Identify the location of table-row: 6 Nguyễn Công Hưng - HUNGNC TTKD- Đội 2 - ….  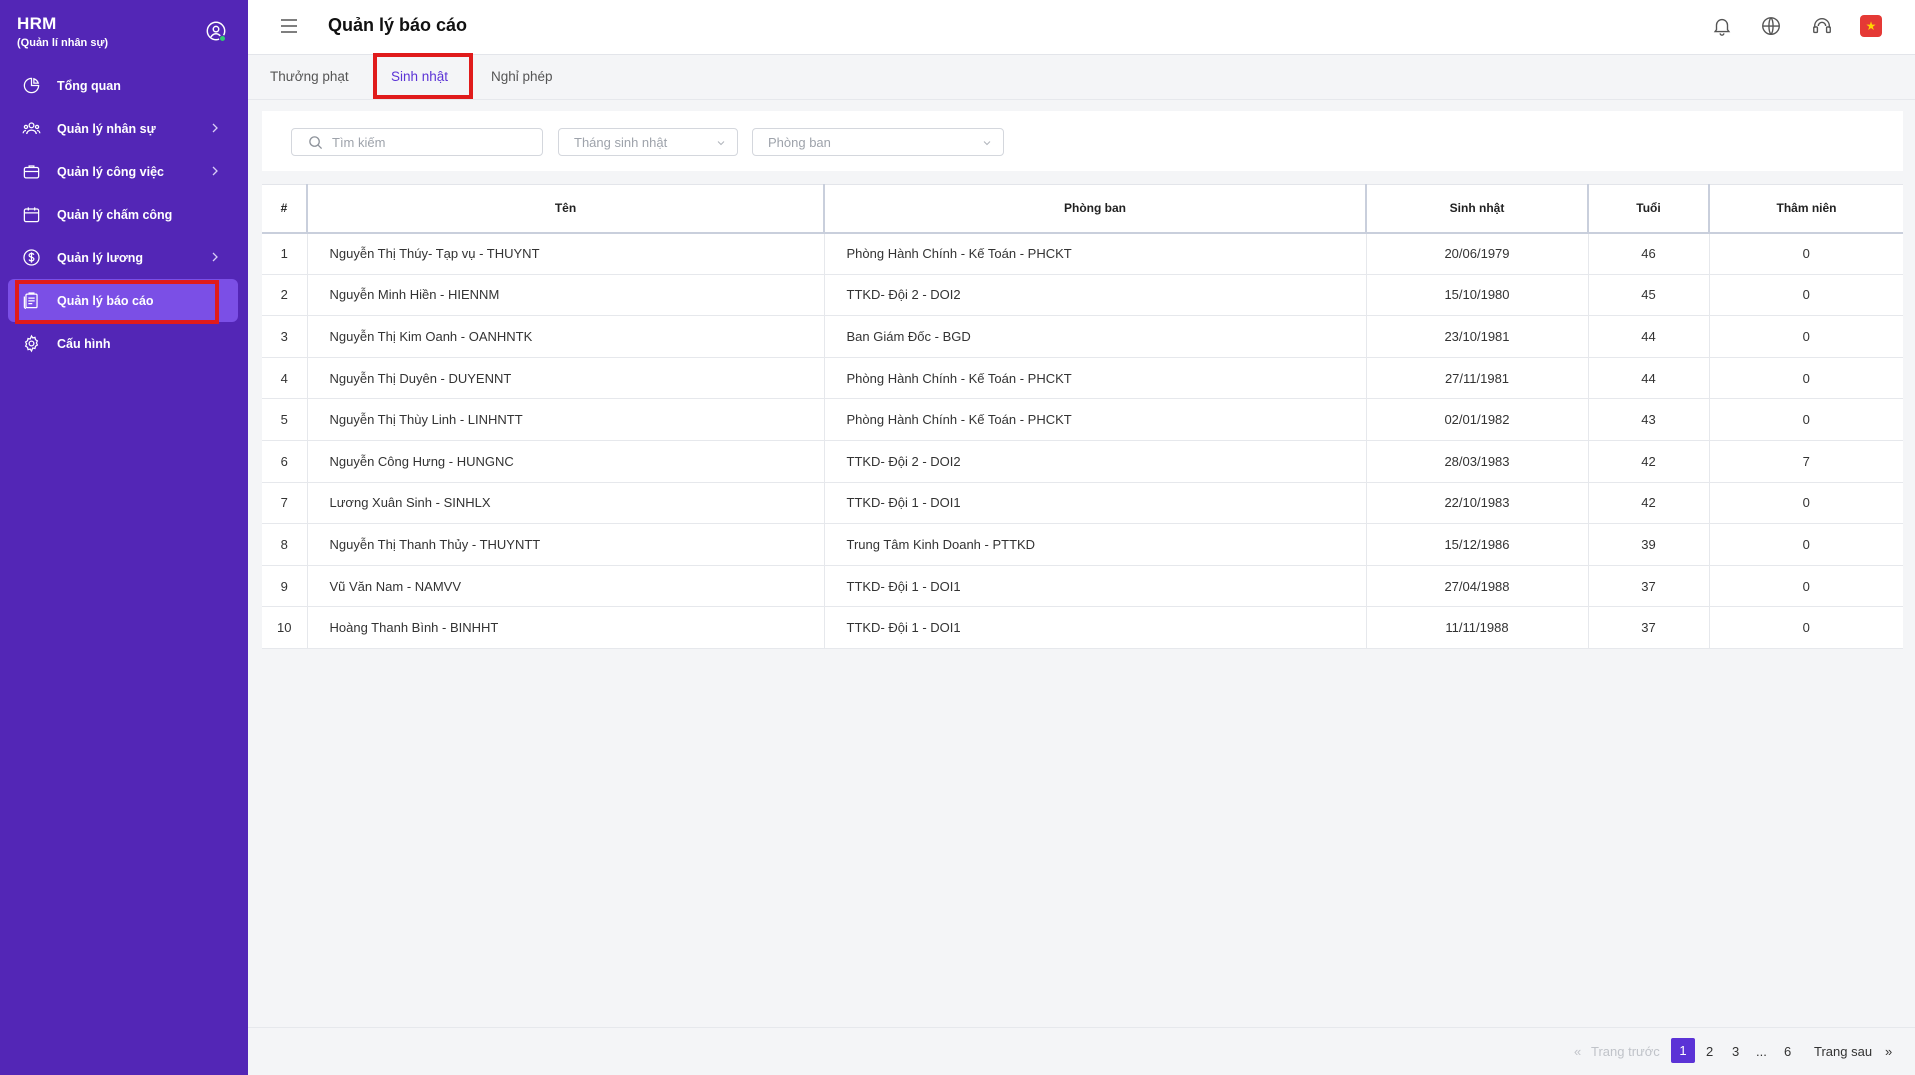
(1082, 461).